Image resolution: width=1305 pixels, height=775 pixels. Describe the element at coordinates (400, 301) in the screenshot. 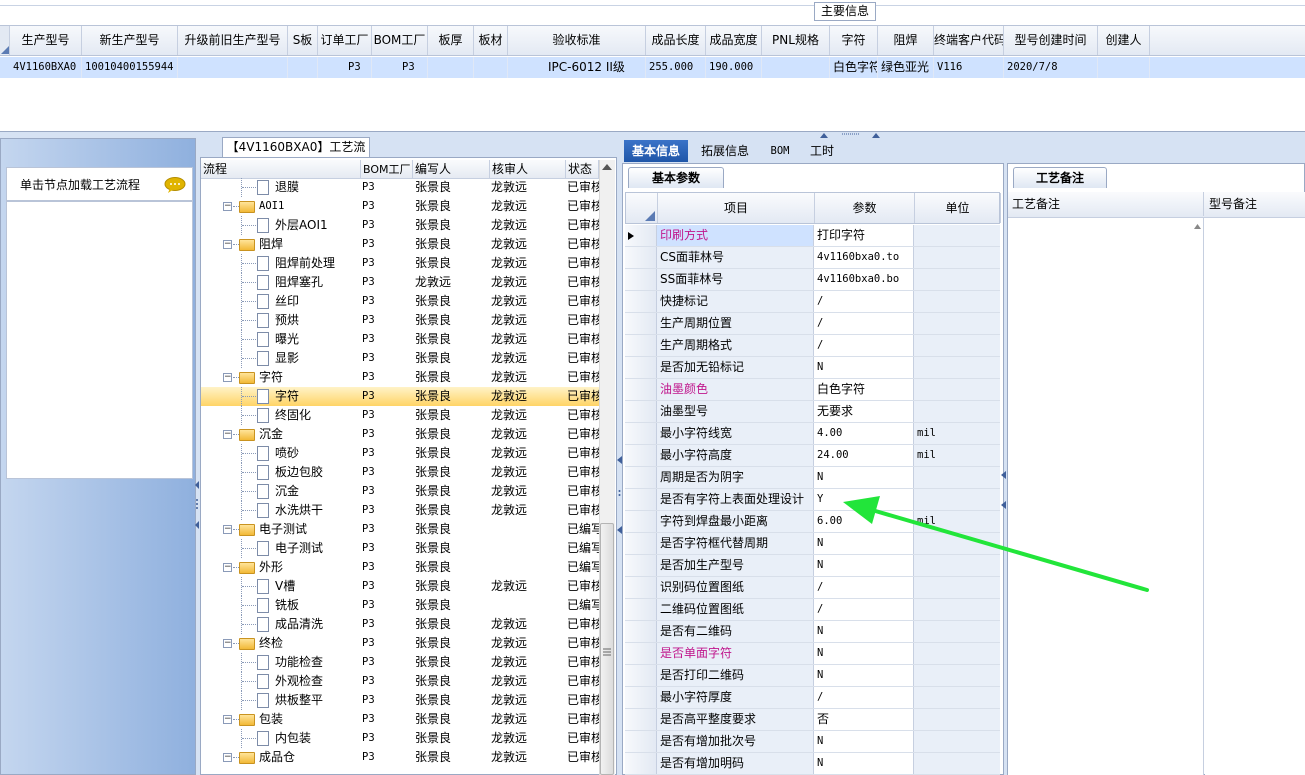

I see `tree-node: 丝印 P3 张景良 龙敦远 已审核` at that location.